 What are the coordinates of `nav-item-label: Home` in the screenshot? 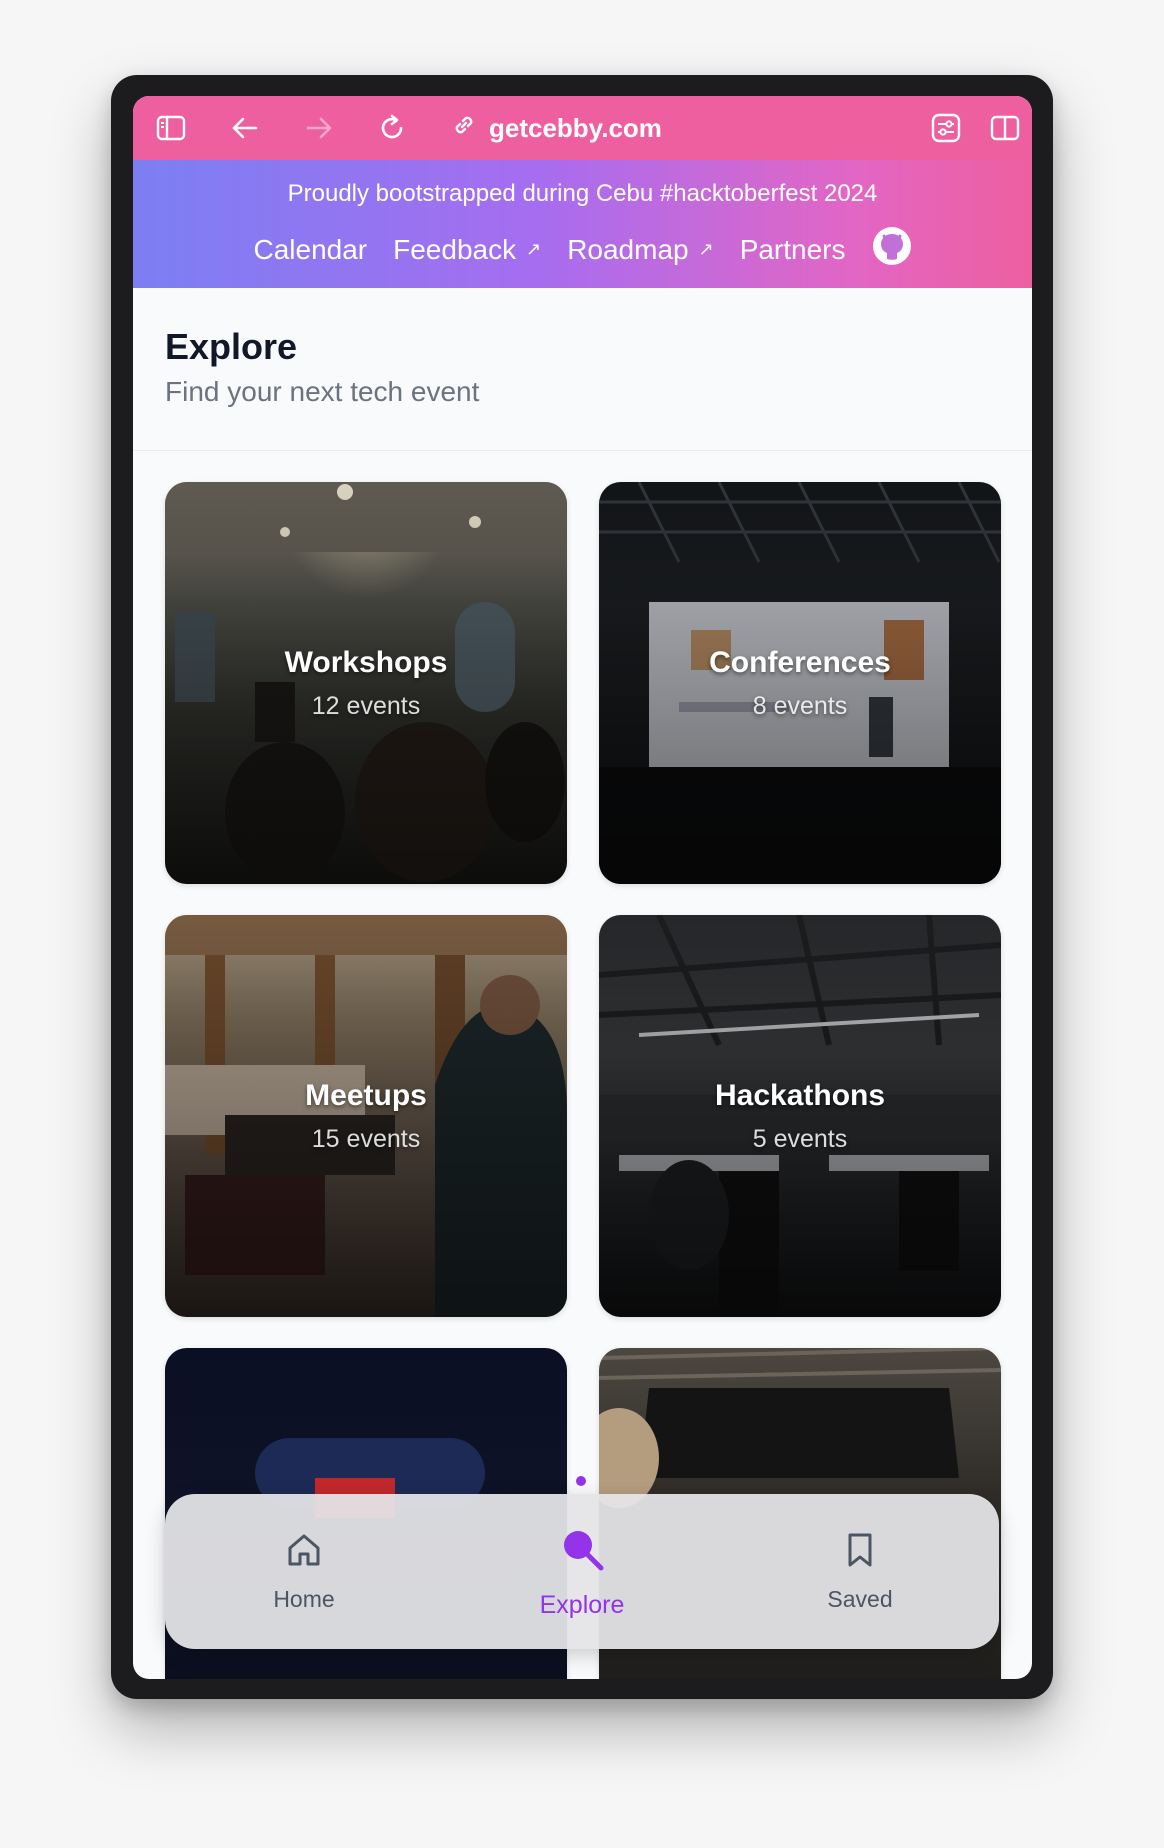 It's located at (304, 1599).